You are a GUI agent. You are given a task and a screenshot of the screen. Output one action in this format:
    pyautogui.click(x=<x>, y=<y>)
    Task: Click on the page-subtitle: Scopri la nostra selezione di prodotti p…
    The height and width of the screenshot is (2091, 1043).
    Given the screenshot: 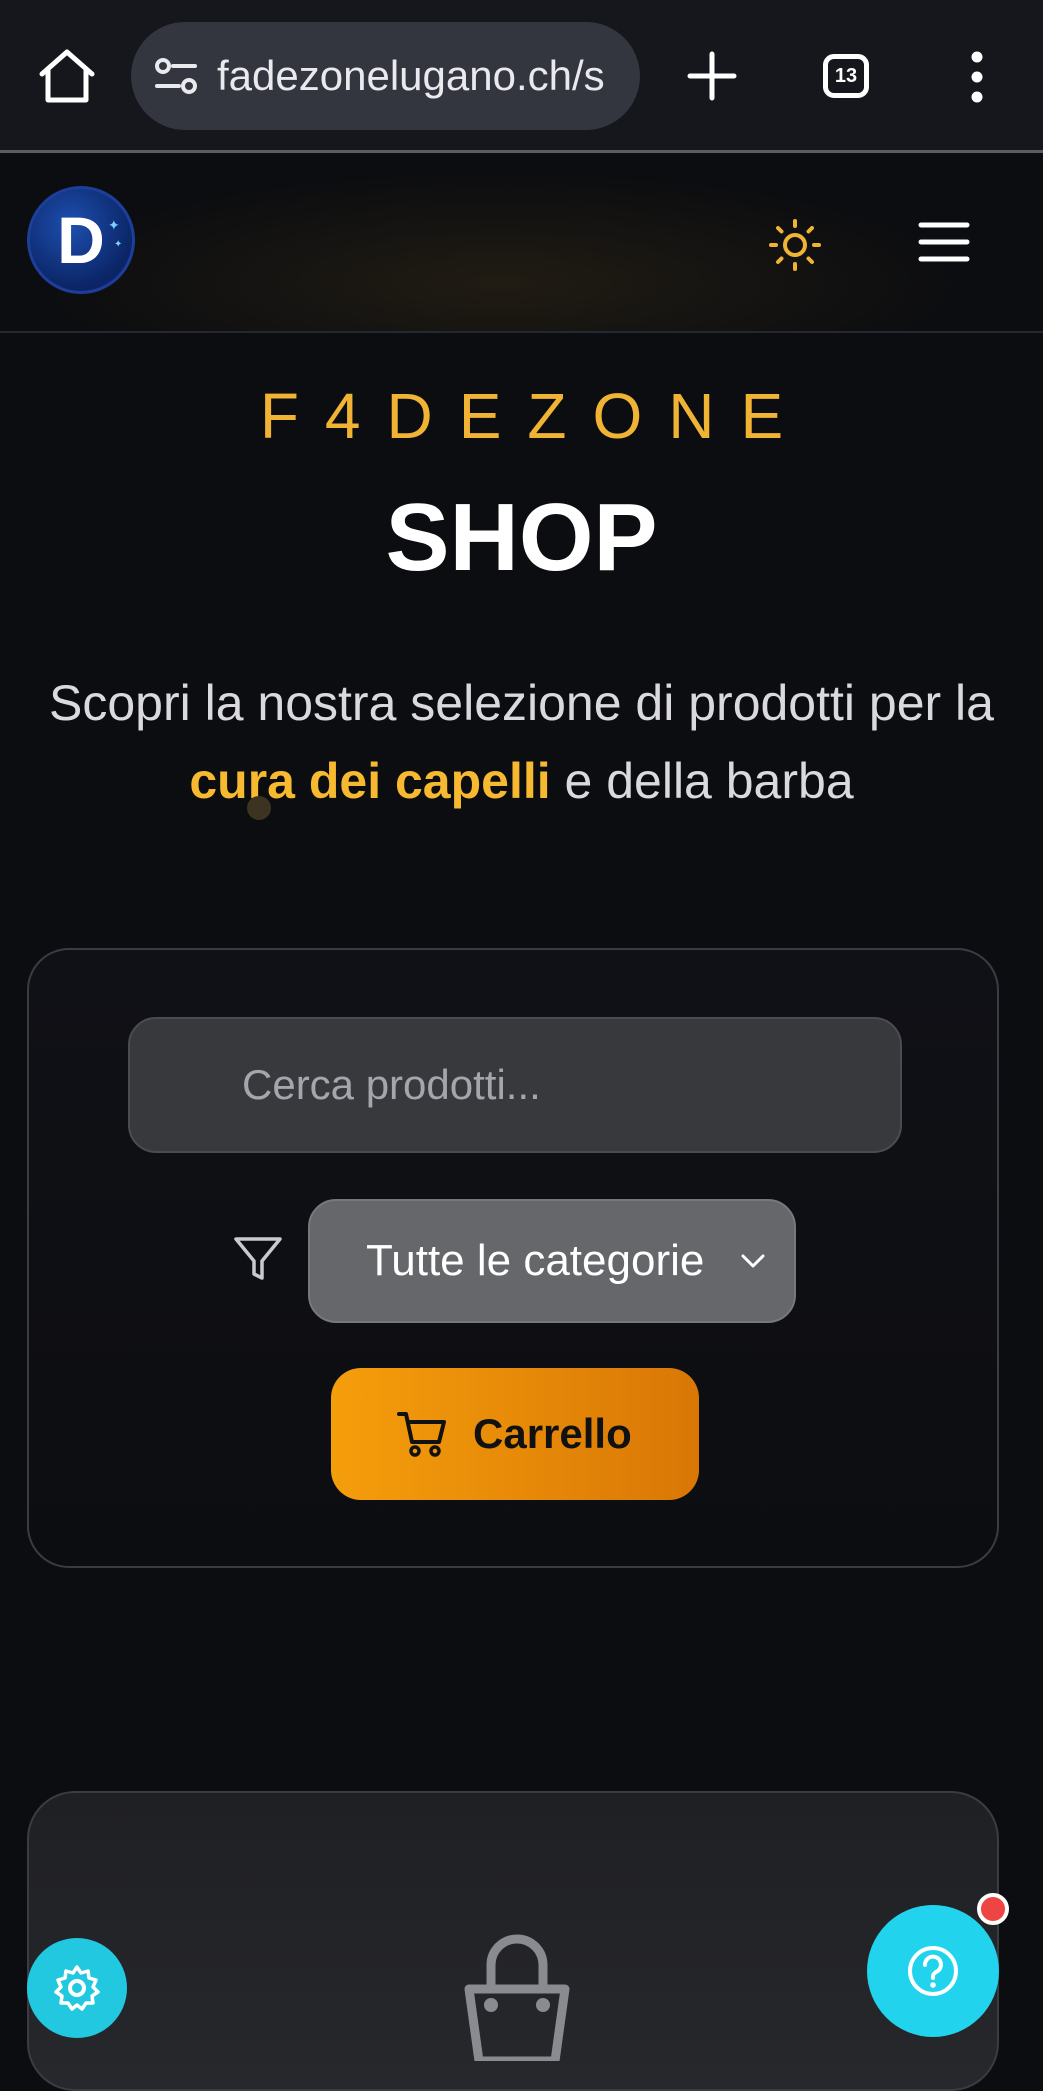 What is the action you would take?
    pyautogui.click(x=521, y=742)
    